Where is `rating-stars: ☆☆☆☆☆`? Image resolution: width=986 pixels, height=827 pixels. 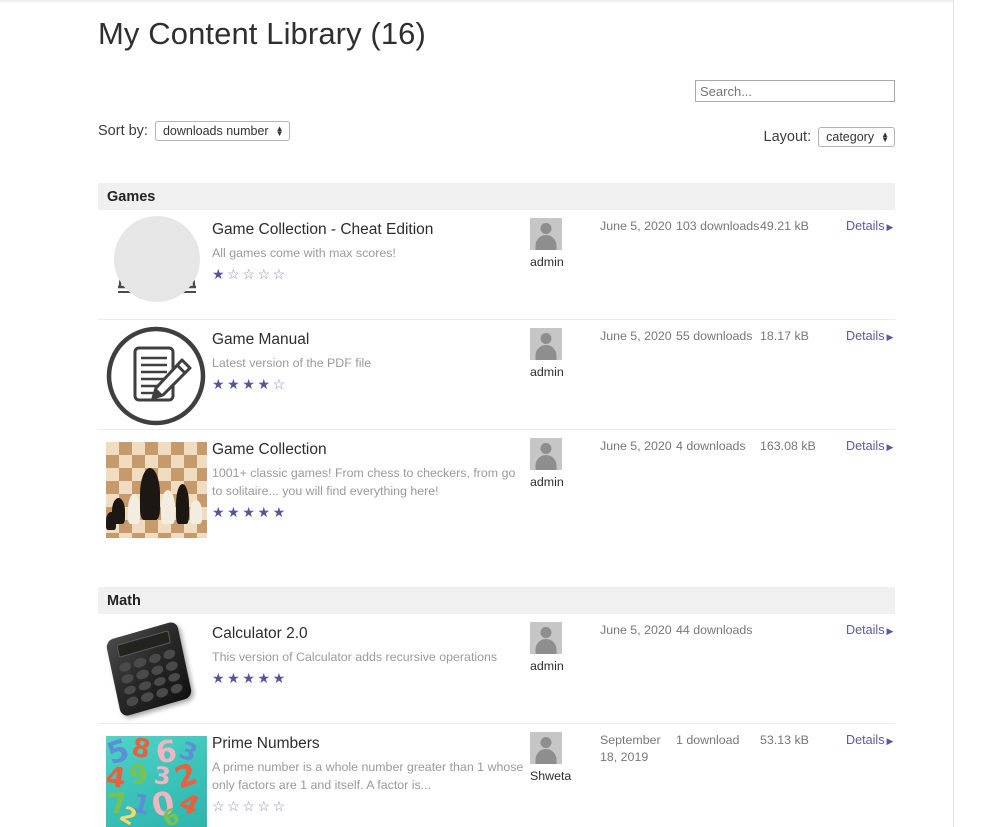 rating-stars: ☆☆☆☆☆ is located at coordinates (371, 806).